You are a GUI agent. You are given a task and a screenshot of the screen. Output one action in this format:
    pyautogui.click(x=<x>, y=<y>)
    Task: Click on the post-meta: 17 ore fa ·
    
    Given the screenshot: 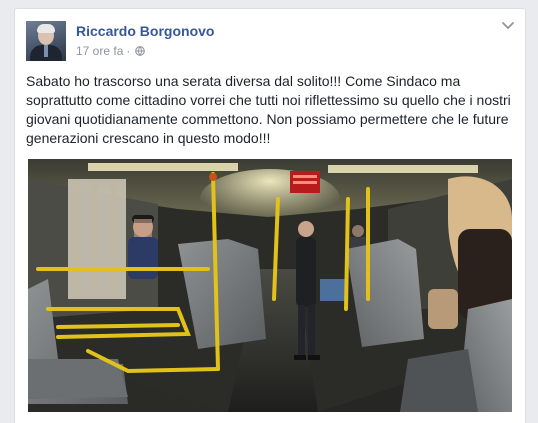 What is the action you would take?
    pyautogui.click(x=111, y=51)
    